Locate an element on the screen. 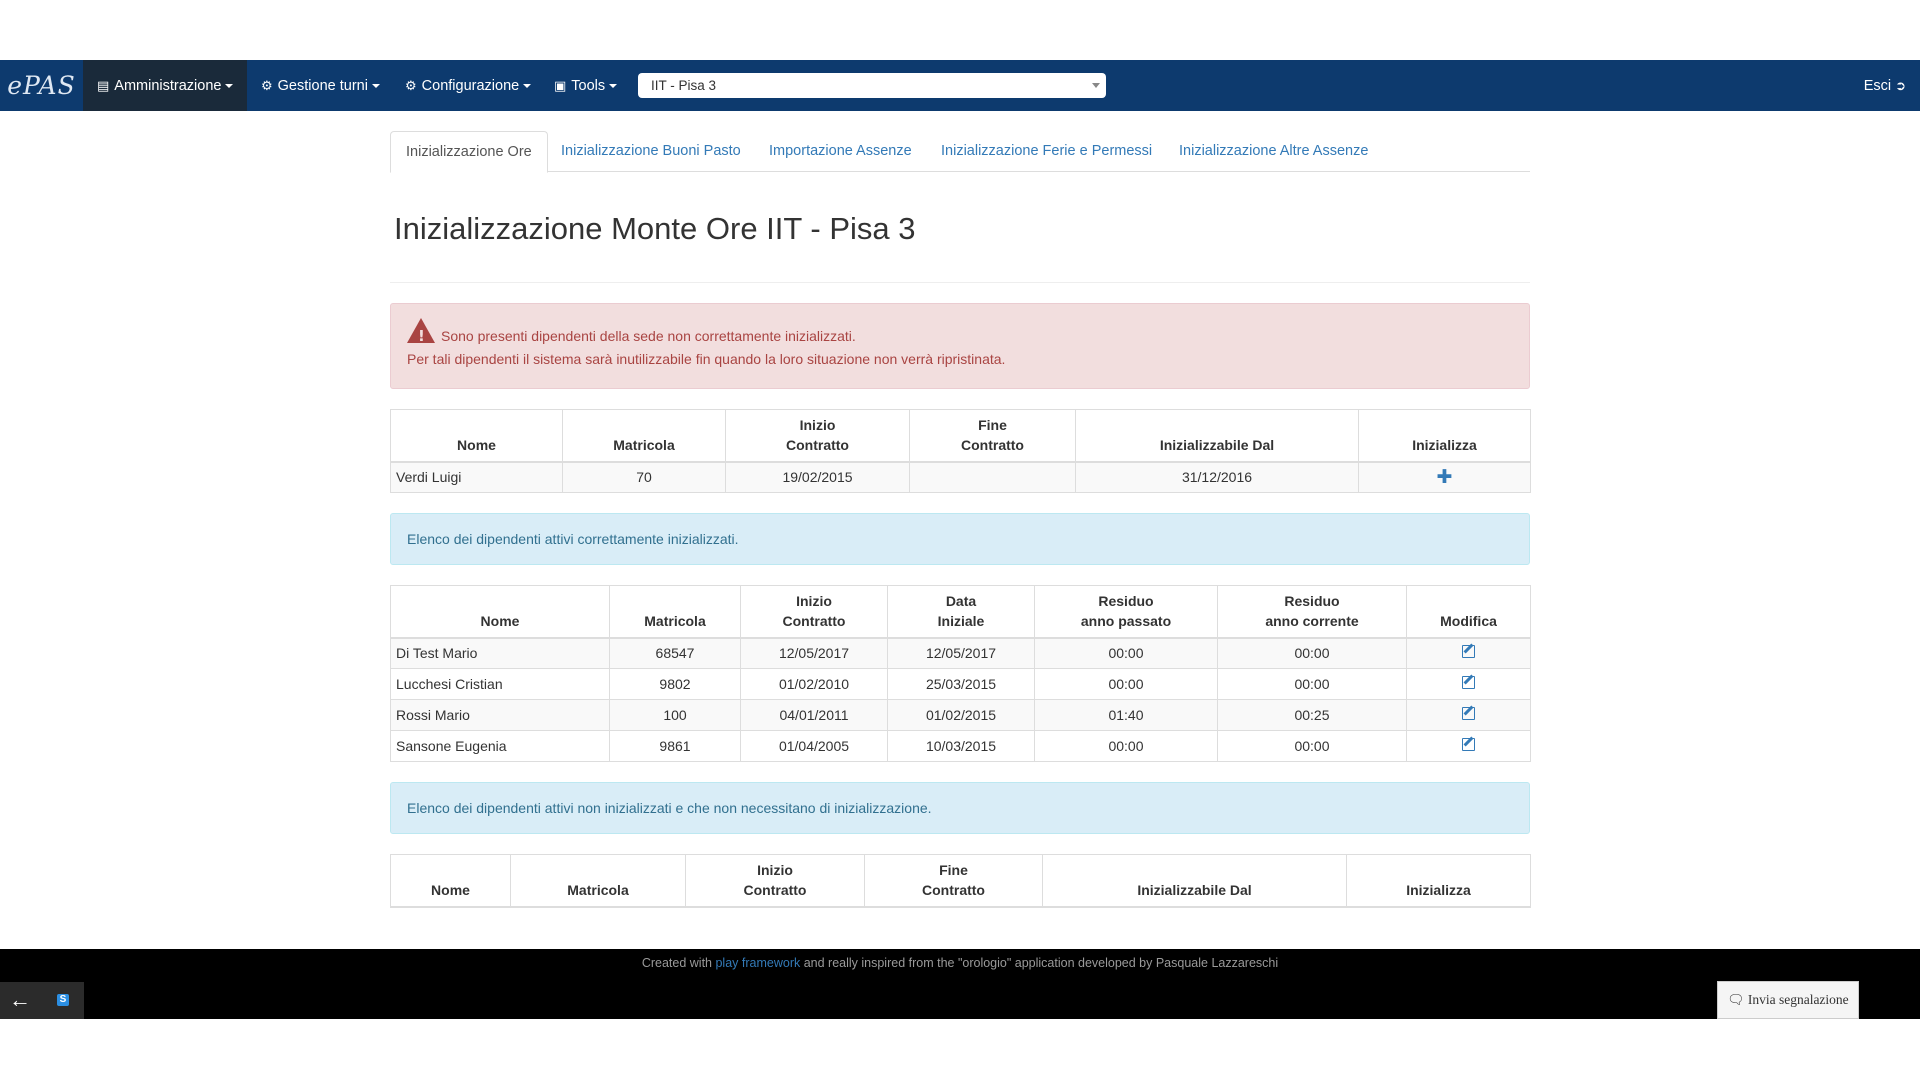 The image size is (1920, 1080). warning-icon is located at coordinates (421, 333).